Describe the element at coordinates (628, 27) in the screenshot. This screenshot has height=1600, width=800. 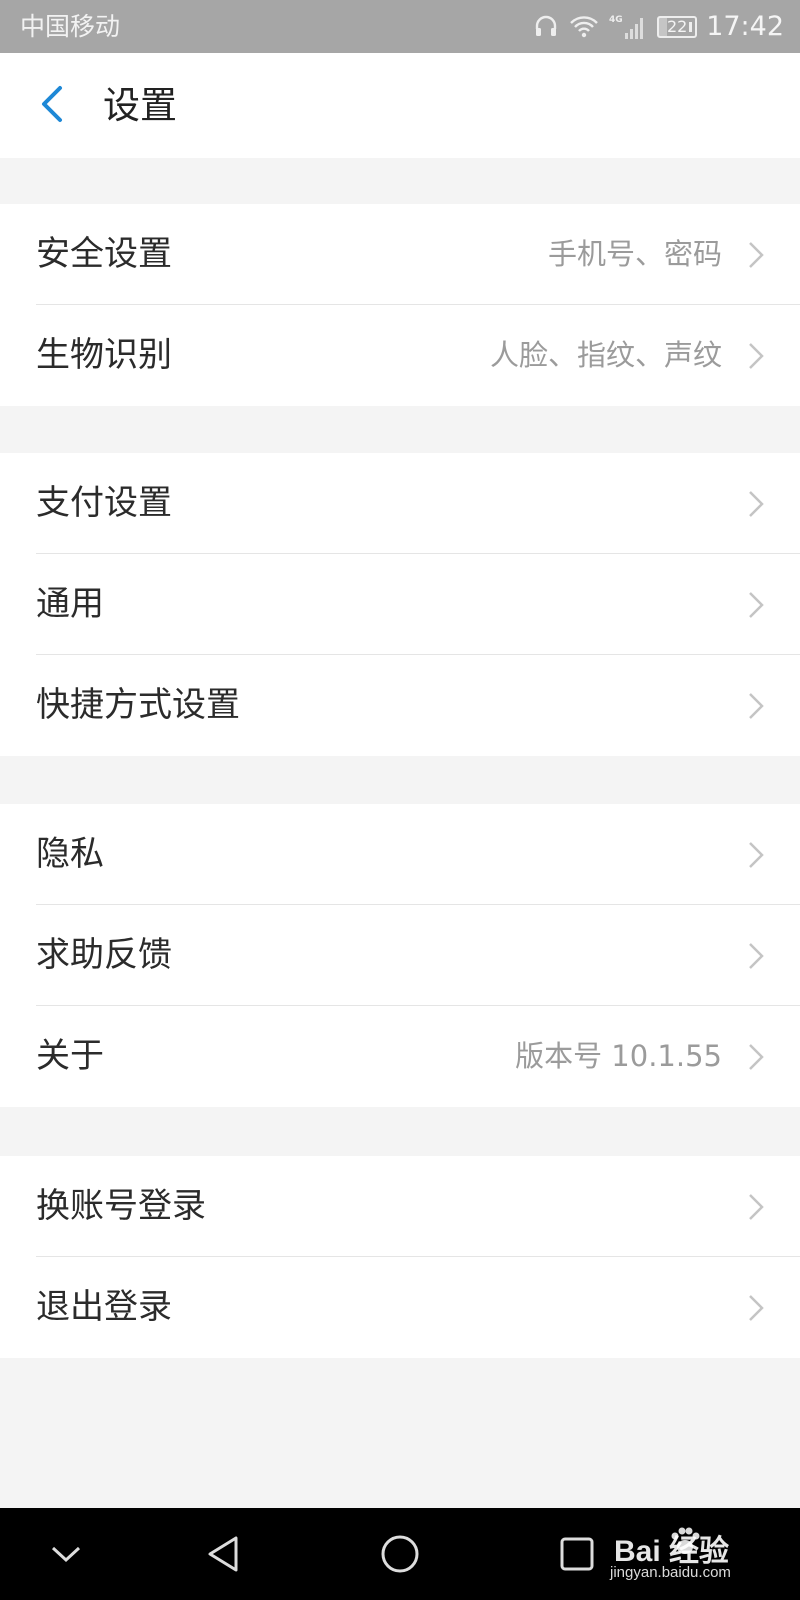
I see `signal-icon: 4G` at that location.